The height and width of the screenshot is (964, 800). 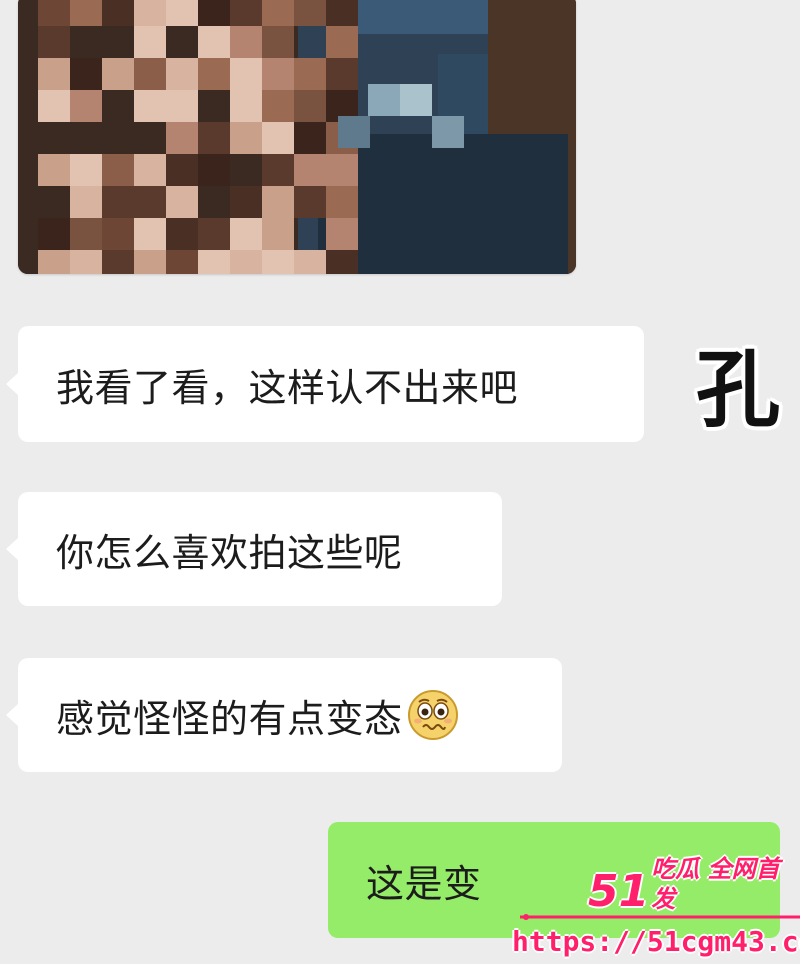 I want to click on watermark-url: https://51cgm43.com, so click(x=656, y=942).